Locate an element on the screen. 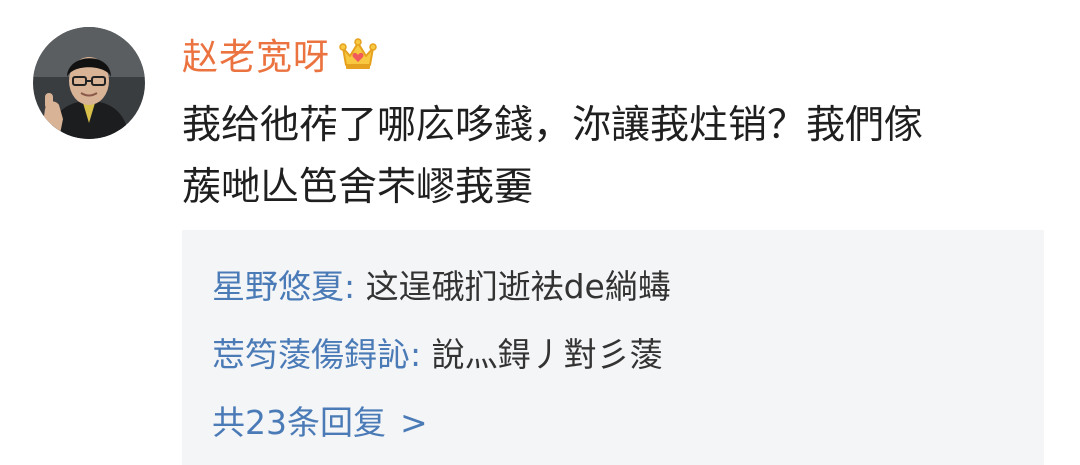  reply-item: 莣笉蔆傷鍀訫: 說灬鍀丿對彡蔆 is located at coordinates (437, 352).